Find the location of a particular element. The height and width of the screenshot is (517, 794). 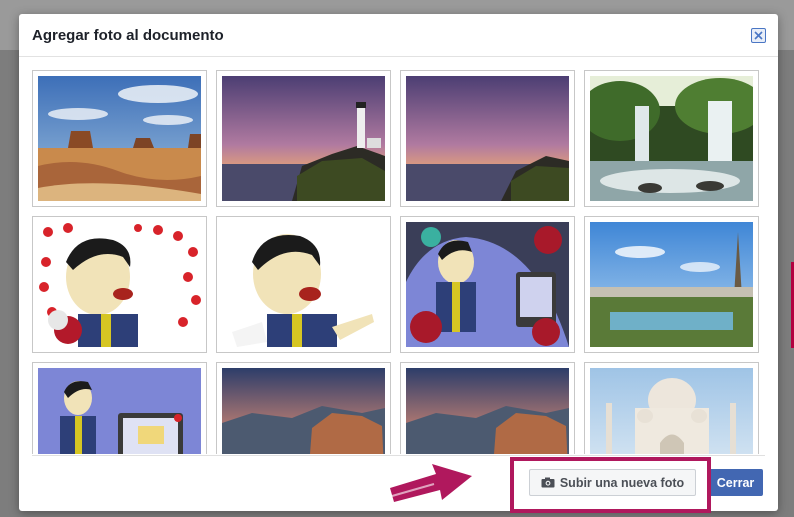

dialog-title: Agregar foto al documento is located at coordinates (128, 35).